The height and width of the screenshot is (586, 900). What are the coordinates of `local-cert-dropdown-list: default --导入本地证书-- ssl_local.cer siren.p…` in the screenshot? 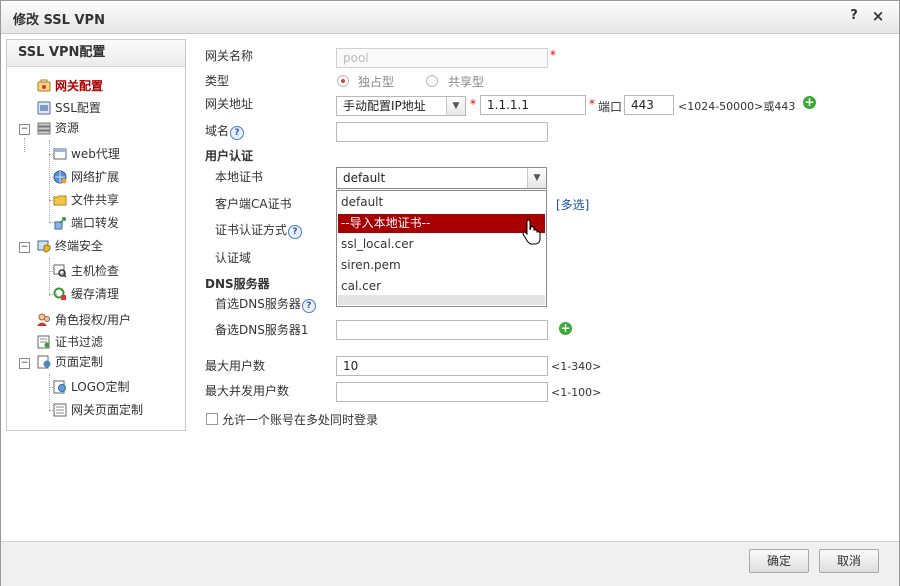 It's located at (441, 248).